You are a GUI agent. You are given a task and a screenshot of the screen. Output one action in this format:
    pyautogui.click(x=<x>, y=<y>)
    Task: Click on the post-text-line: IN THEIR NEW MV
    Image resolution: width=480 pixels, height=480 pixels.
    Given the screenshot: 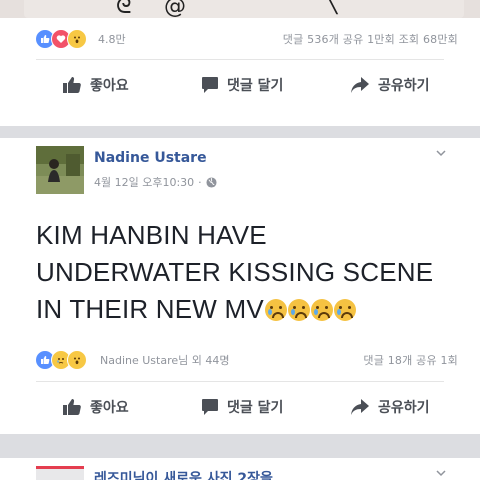 What is the action you would take?
    pyautogui.click(x=150, y=309)
    